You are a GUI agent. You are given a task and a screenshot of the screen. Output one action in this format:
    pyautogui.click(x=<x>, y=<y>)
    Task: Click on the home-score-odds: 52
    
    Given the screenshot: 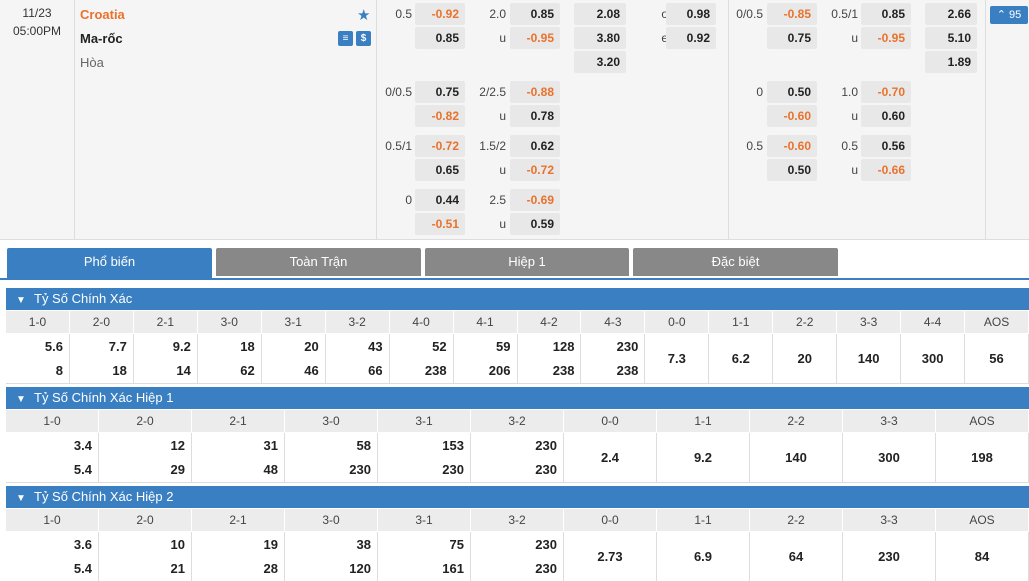 What is the action you would take?
    pyautogui.click(x=439, y=346)
    